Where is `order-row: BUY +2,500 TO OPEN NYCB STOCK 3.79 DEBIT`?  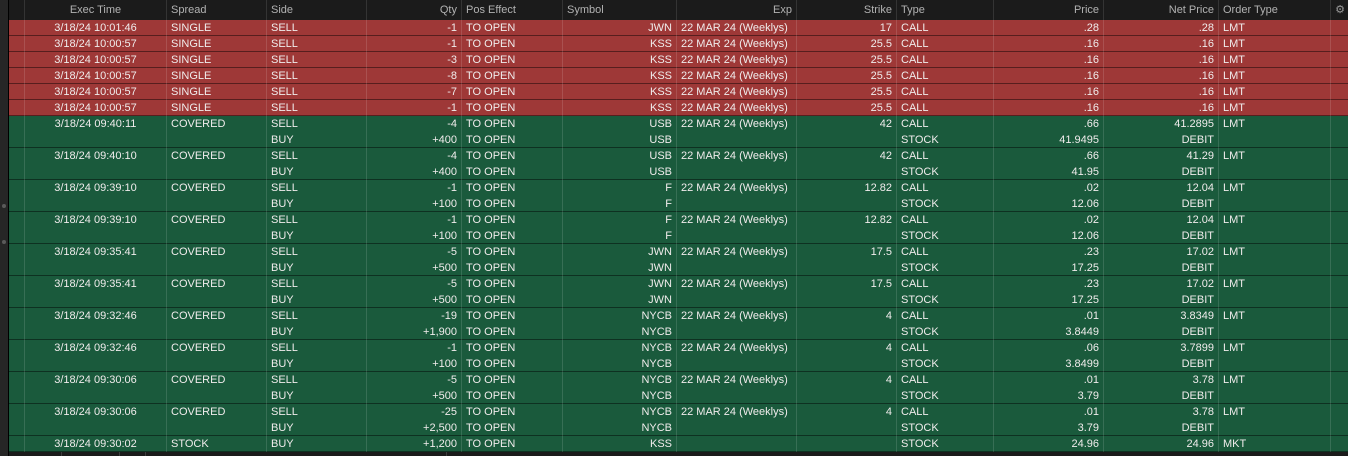 order-row: BUY +2,500 TO OPEN NYCB STOCK 3.79 DEBIT is located at coordinates (678, 428).